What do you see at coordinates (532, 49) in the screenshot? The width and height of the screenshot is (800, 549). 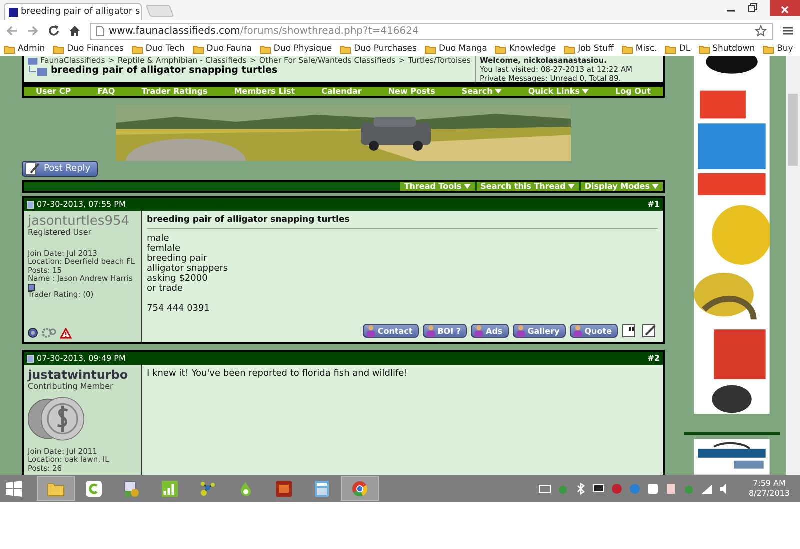 I see `bookmark-label: Knowledge` at bounding box center [532, 49].